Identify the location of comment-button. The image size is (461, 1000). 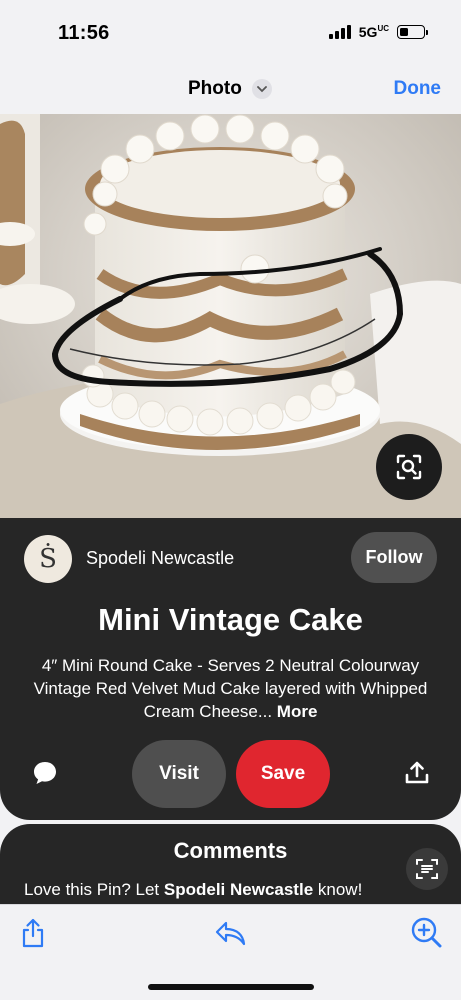
(45, 775).